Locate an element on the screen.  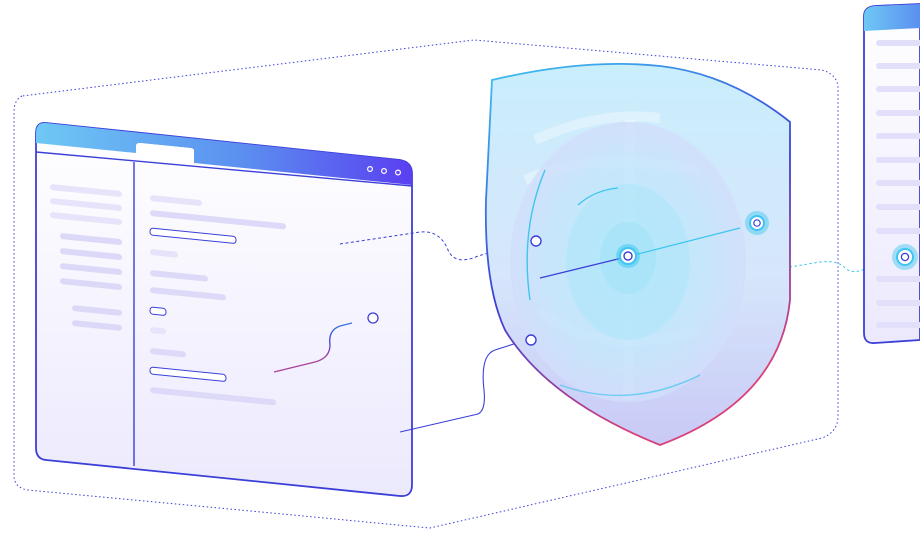
right-app-window is located at coordinates (891, 173).